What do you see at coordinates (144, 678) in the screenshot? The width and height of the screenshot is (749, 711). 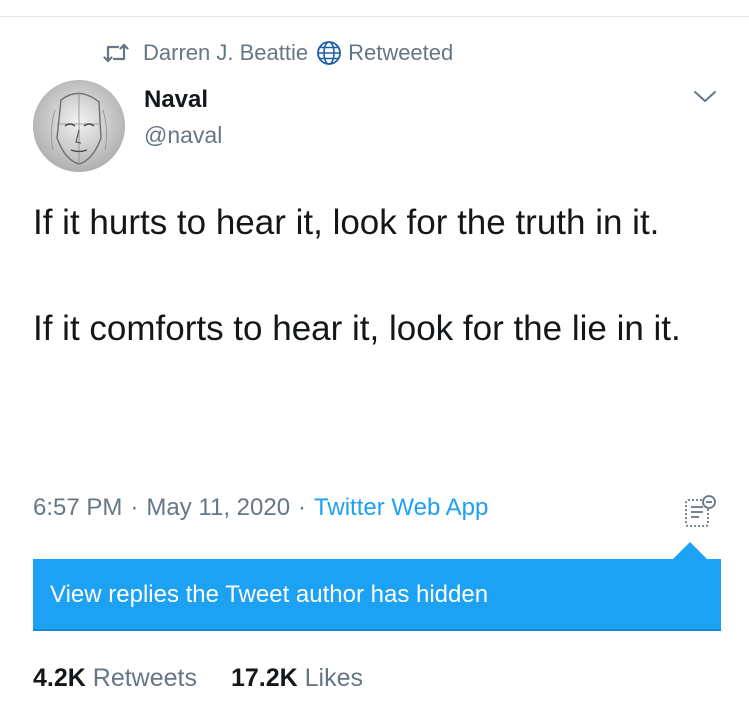 I see `retweets-label: Retweets` at bounding box center [144, 678].